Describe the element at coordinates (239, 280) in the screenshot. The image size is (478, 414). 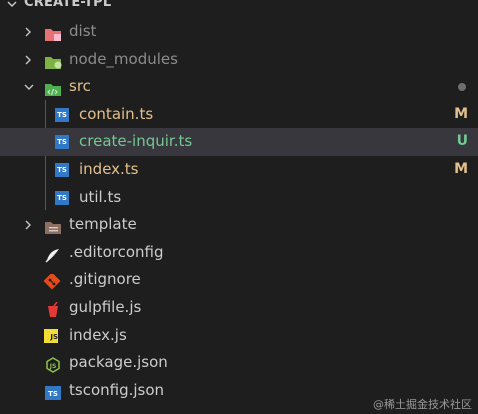
I see `tree-item-gitignore: .gitignore` at that location.